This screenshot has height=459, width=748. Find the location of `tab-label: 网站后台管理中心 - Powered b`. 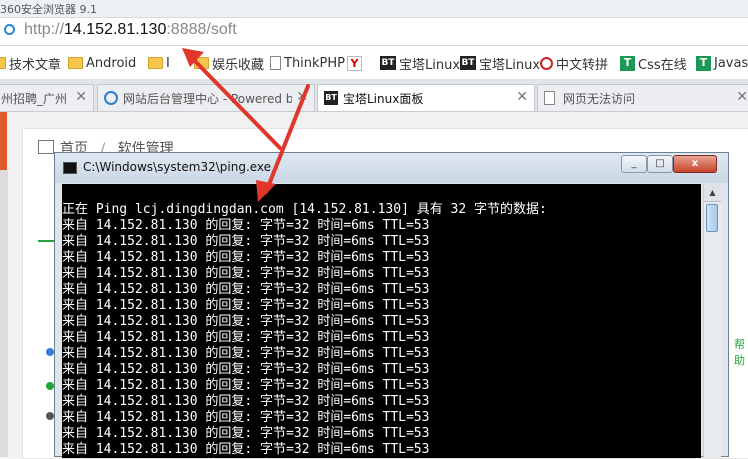

tab-label: 网站后台管理中心 - Powered b is located at coordinates (208, 99).